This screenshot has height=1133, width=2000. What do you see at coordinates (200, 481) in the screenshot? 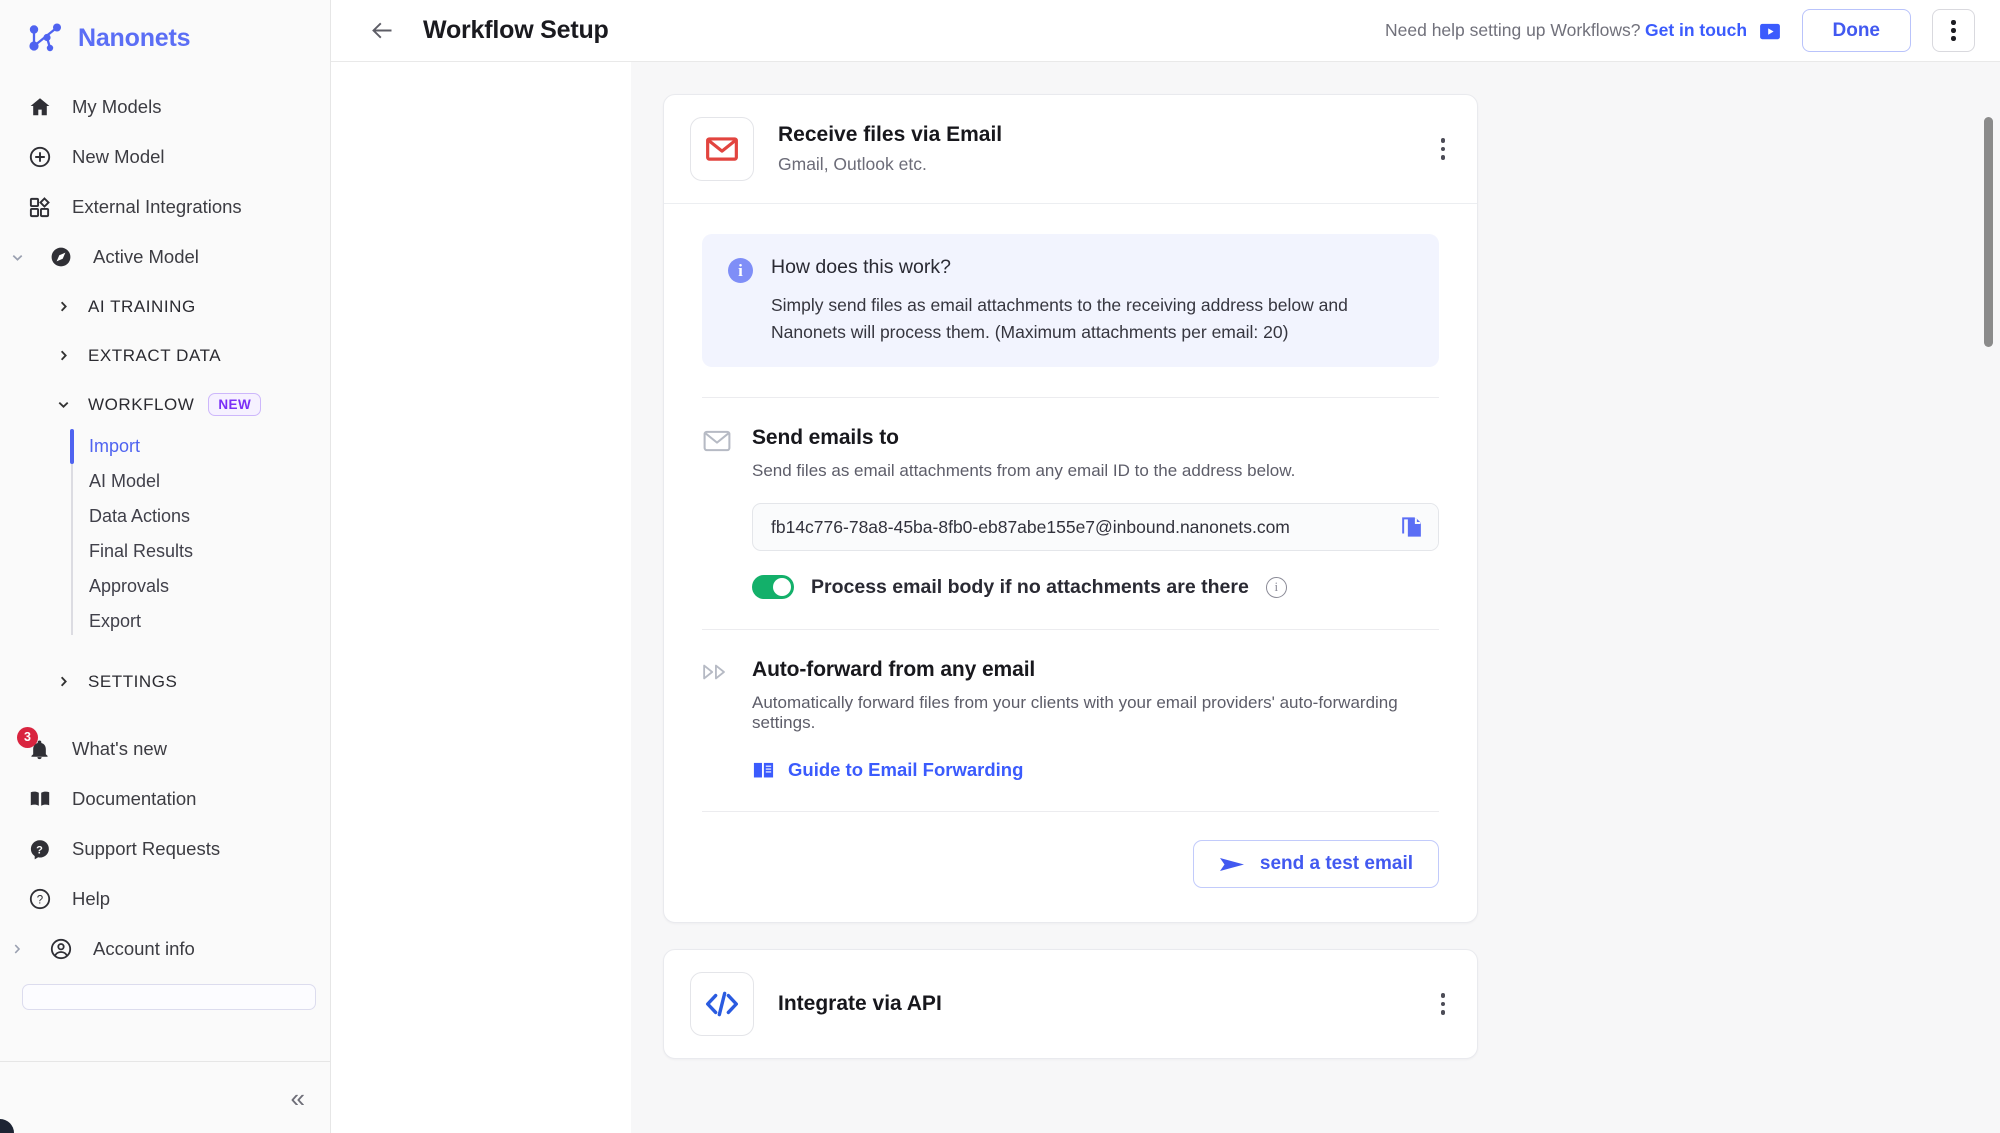
I see `sidebar-item-ai-model: AI Model` at bounding box center [200, 481].